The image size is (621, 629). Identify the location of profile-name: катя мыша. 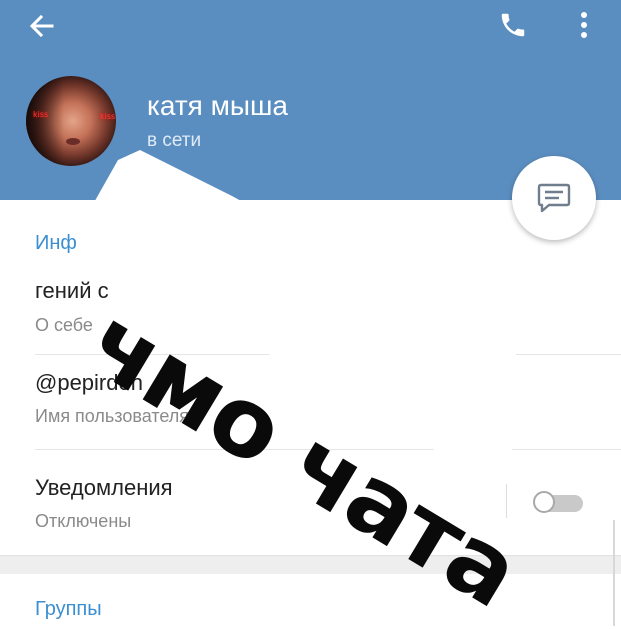
(217, 105).